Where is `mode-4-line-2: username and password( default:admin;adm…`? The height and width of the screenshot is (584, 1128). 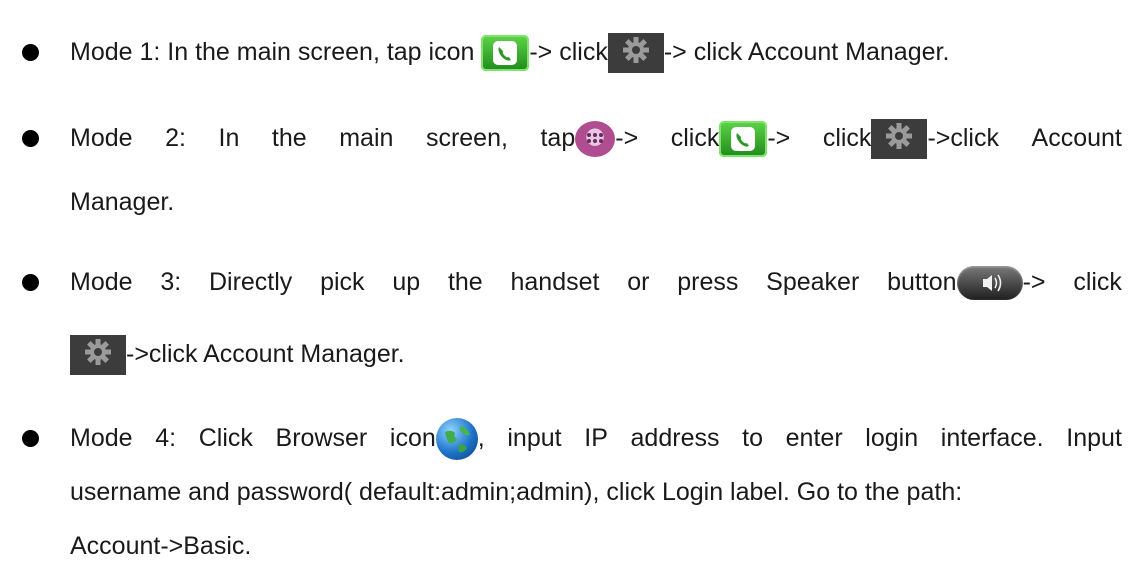 mode-4-line-2: username and password( default:admin;adm… is located at coordinates (516, 492).